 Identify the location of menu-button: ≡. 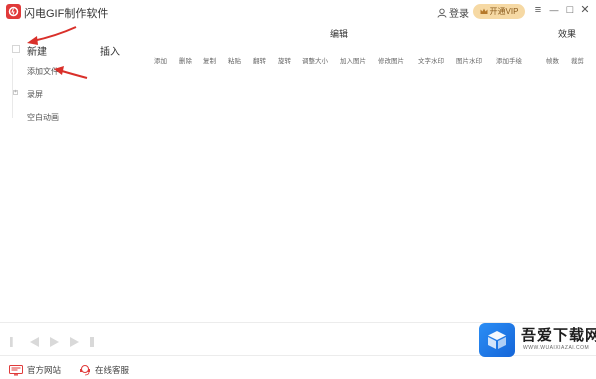
(538, 10).